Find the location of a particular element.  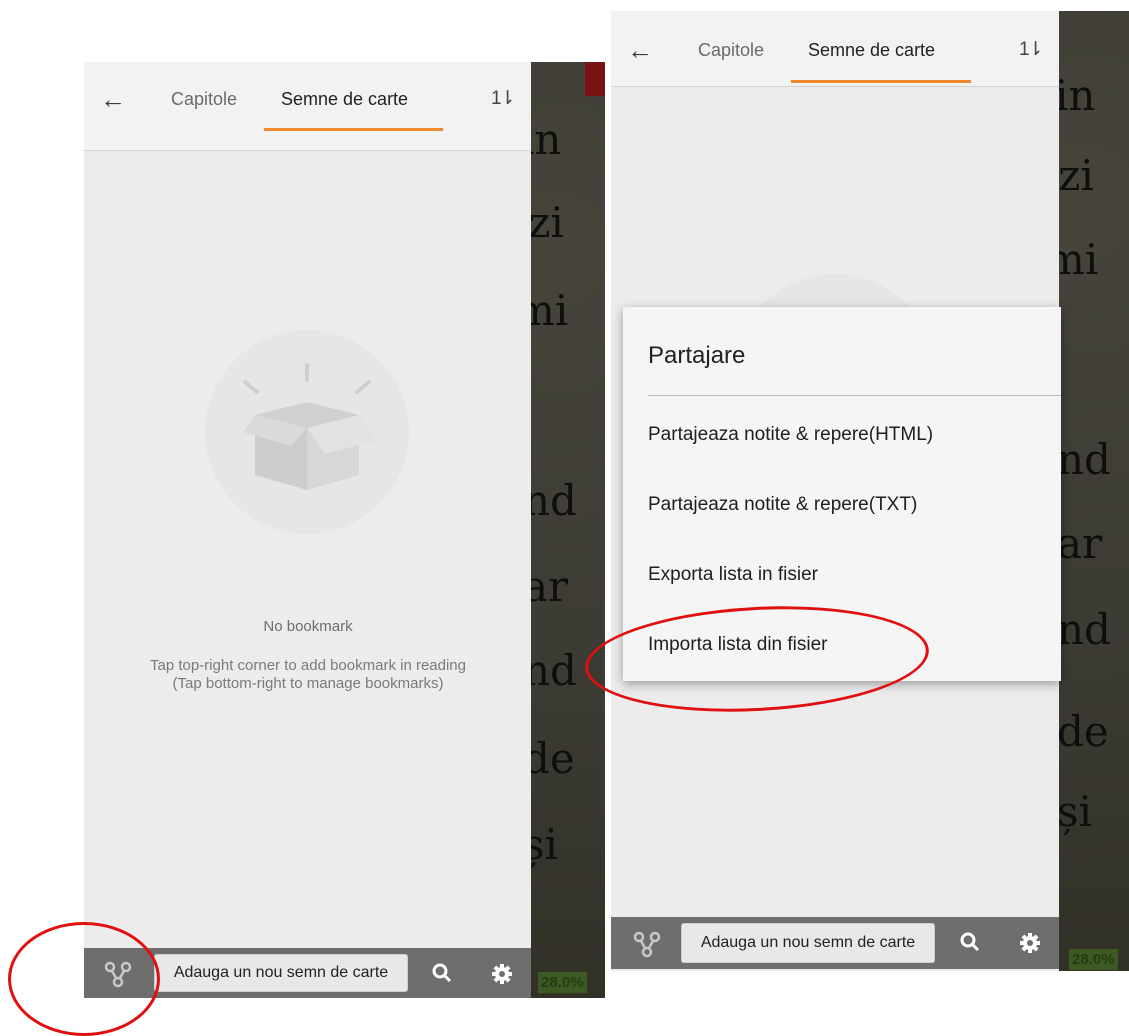

menu-item-share-html: Partajeaza notite & repere(HTML) is located at coordinates (790, 435).